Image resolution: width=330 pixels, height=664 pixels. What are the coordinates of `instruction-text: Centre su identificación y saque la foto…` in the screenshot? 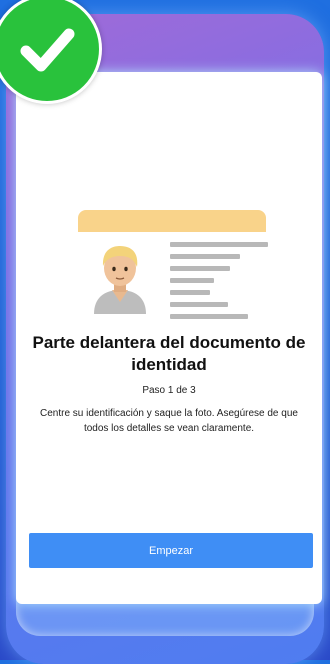 It's located at (169, 421).